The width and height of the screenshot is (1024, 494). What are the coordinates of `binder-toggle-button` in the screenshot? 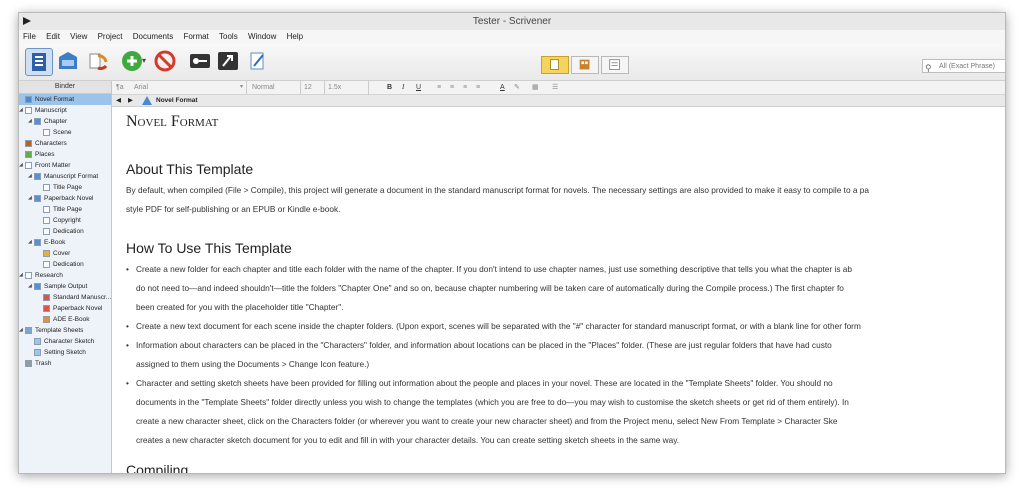 It's located at (39, 62).